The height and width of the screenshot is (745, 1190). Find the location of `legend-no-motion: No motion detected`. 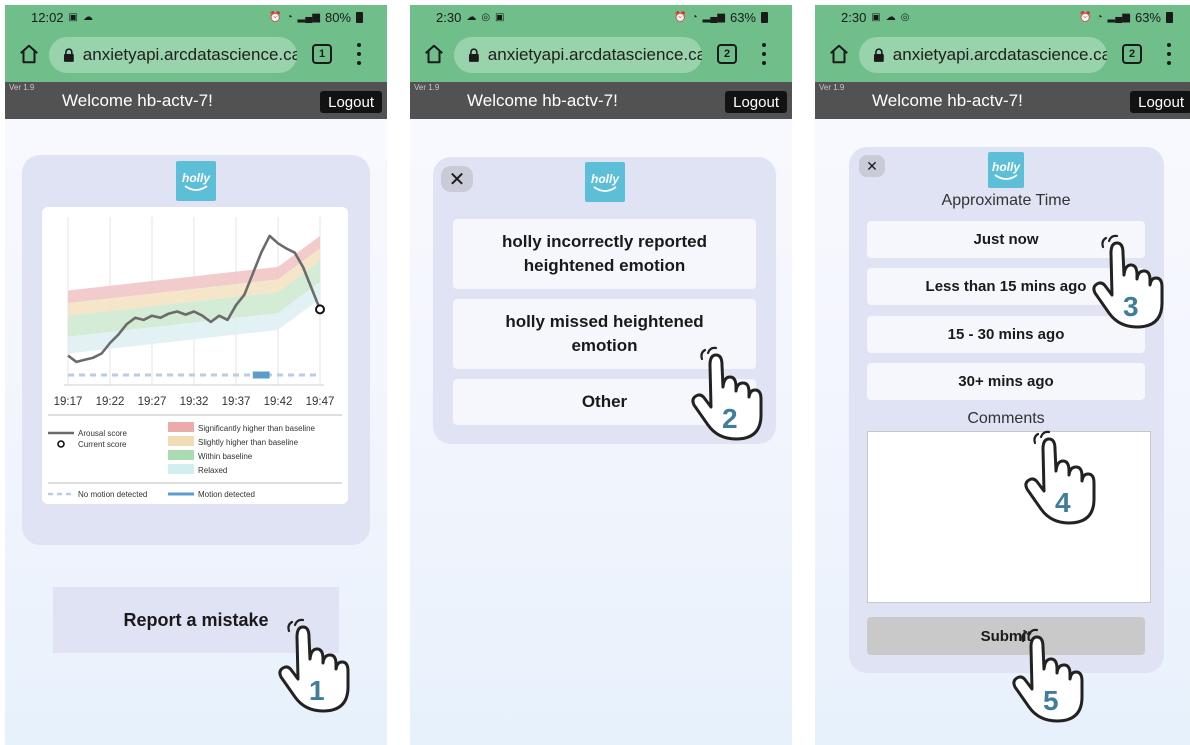

legend-no-motion: No motion detected is located at coordinates (112, 494).